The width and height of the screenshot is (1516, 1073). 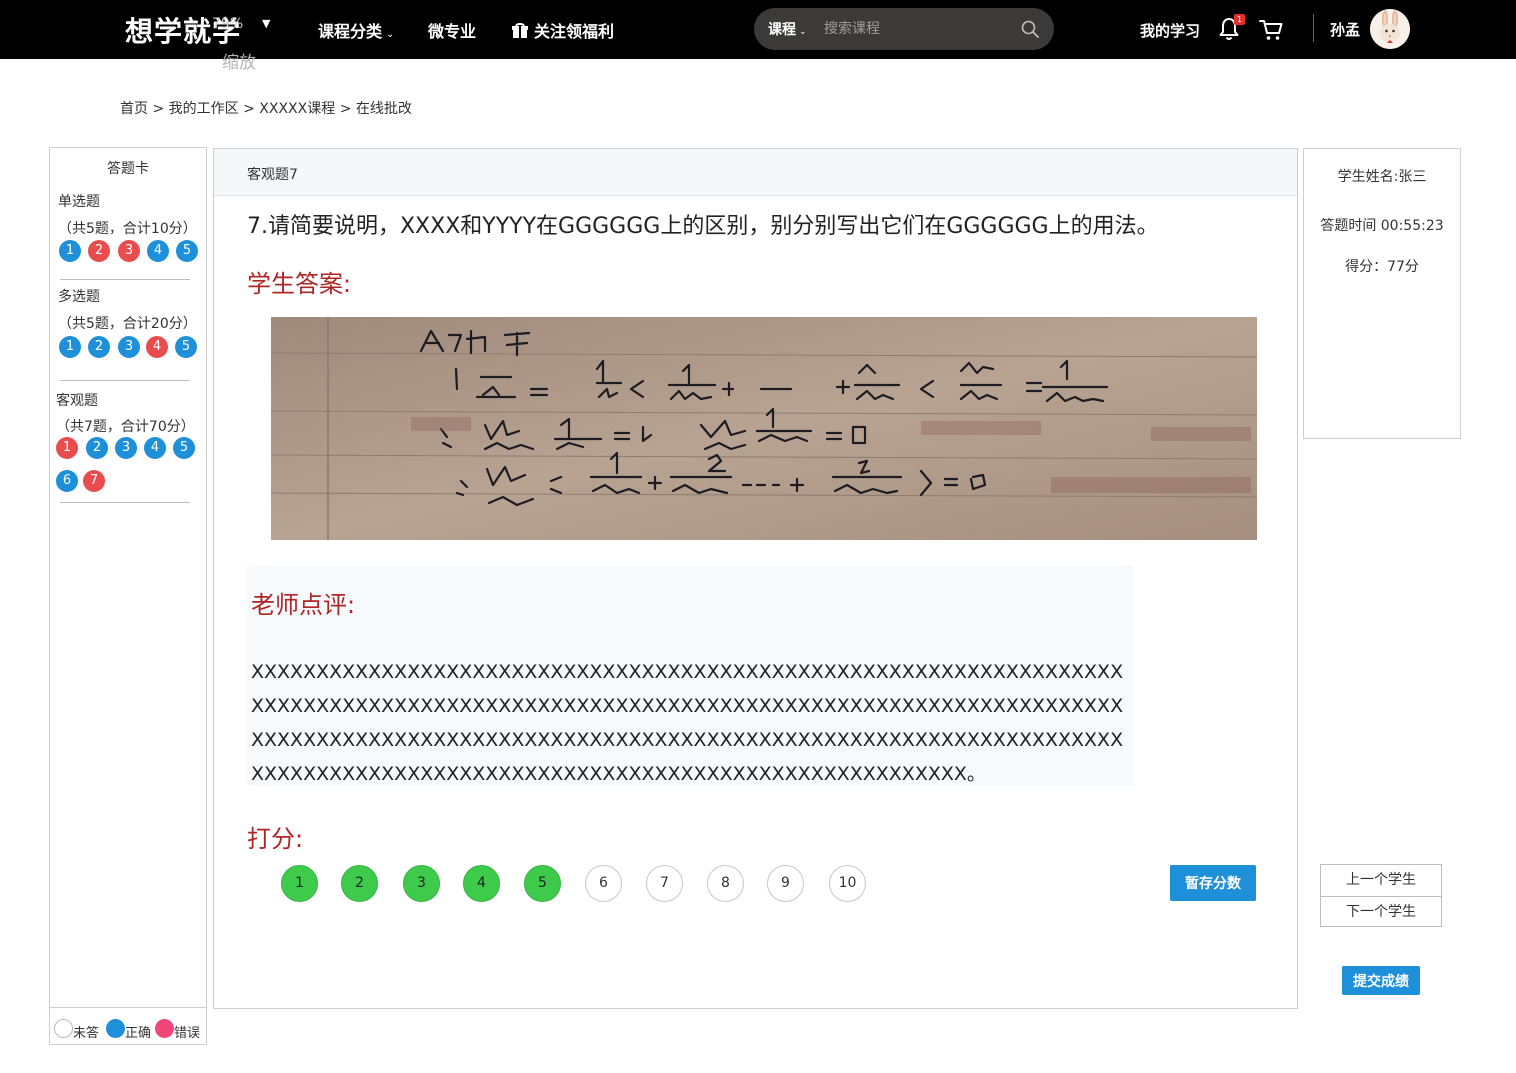 I want to click on search-bar: 课程 ⌄, so click(x=904, y=29).